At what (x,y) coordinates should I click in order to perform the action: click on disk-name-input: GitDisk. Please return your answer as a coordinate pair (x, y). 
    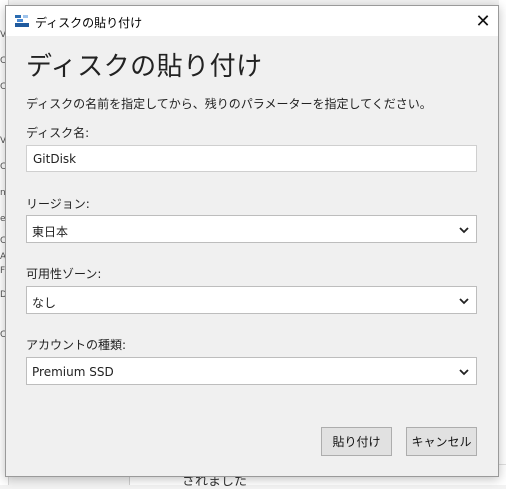
    Looking at the image, I should click on (251, 158).